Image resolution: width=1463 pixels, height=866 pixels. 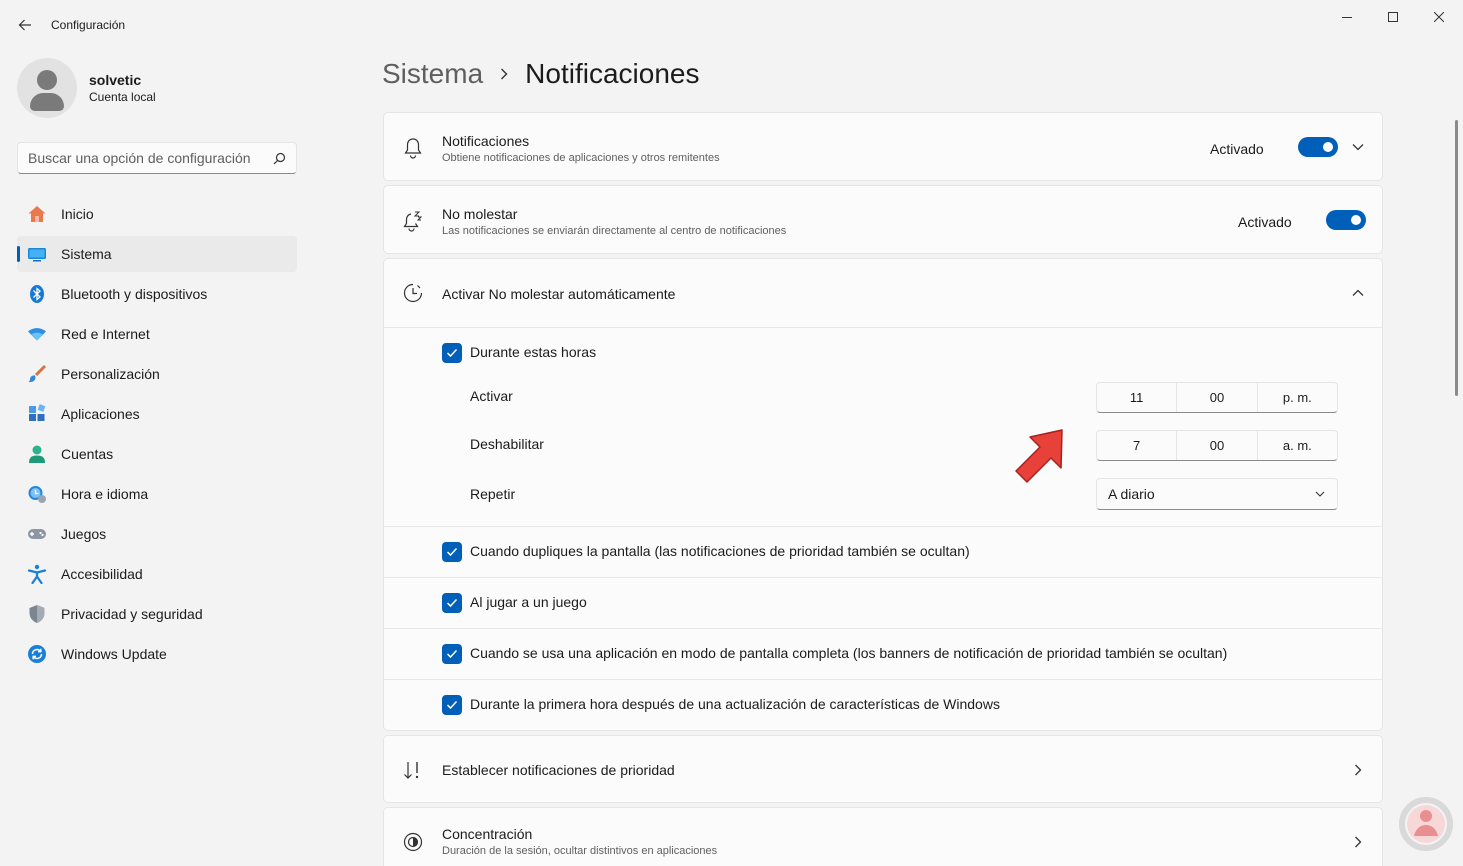 What do you see at coordinates (480, 214) in the screenshot?
I see `dnd-title: No molestar` at bounding box center [480, 214].